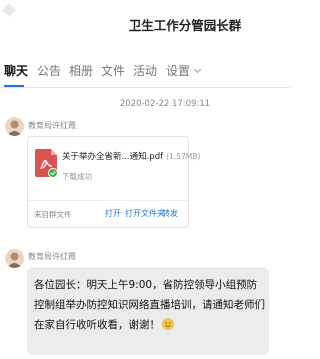 The height and width of the screenshot is (359, 320). Describe the element at coordinates (16, 70) in the screenshot. I see `tab-chat: 聊天` at that location.